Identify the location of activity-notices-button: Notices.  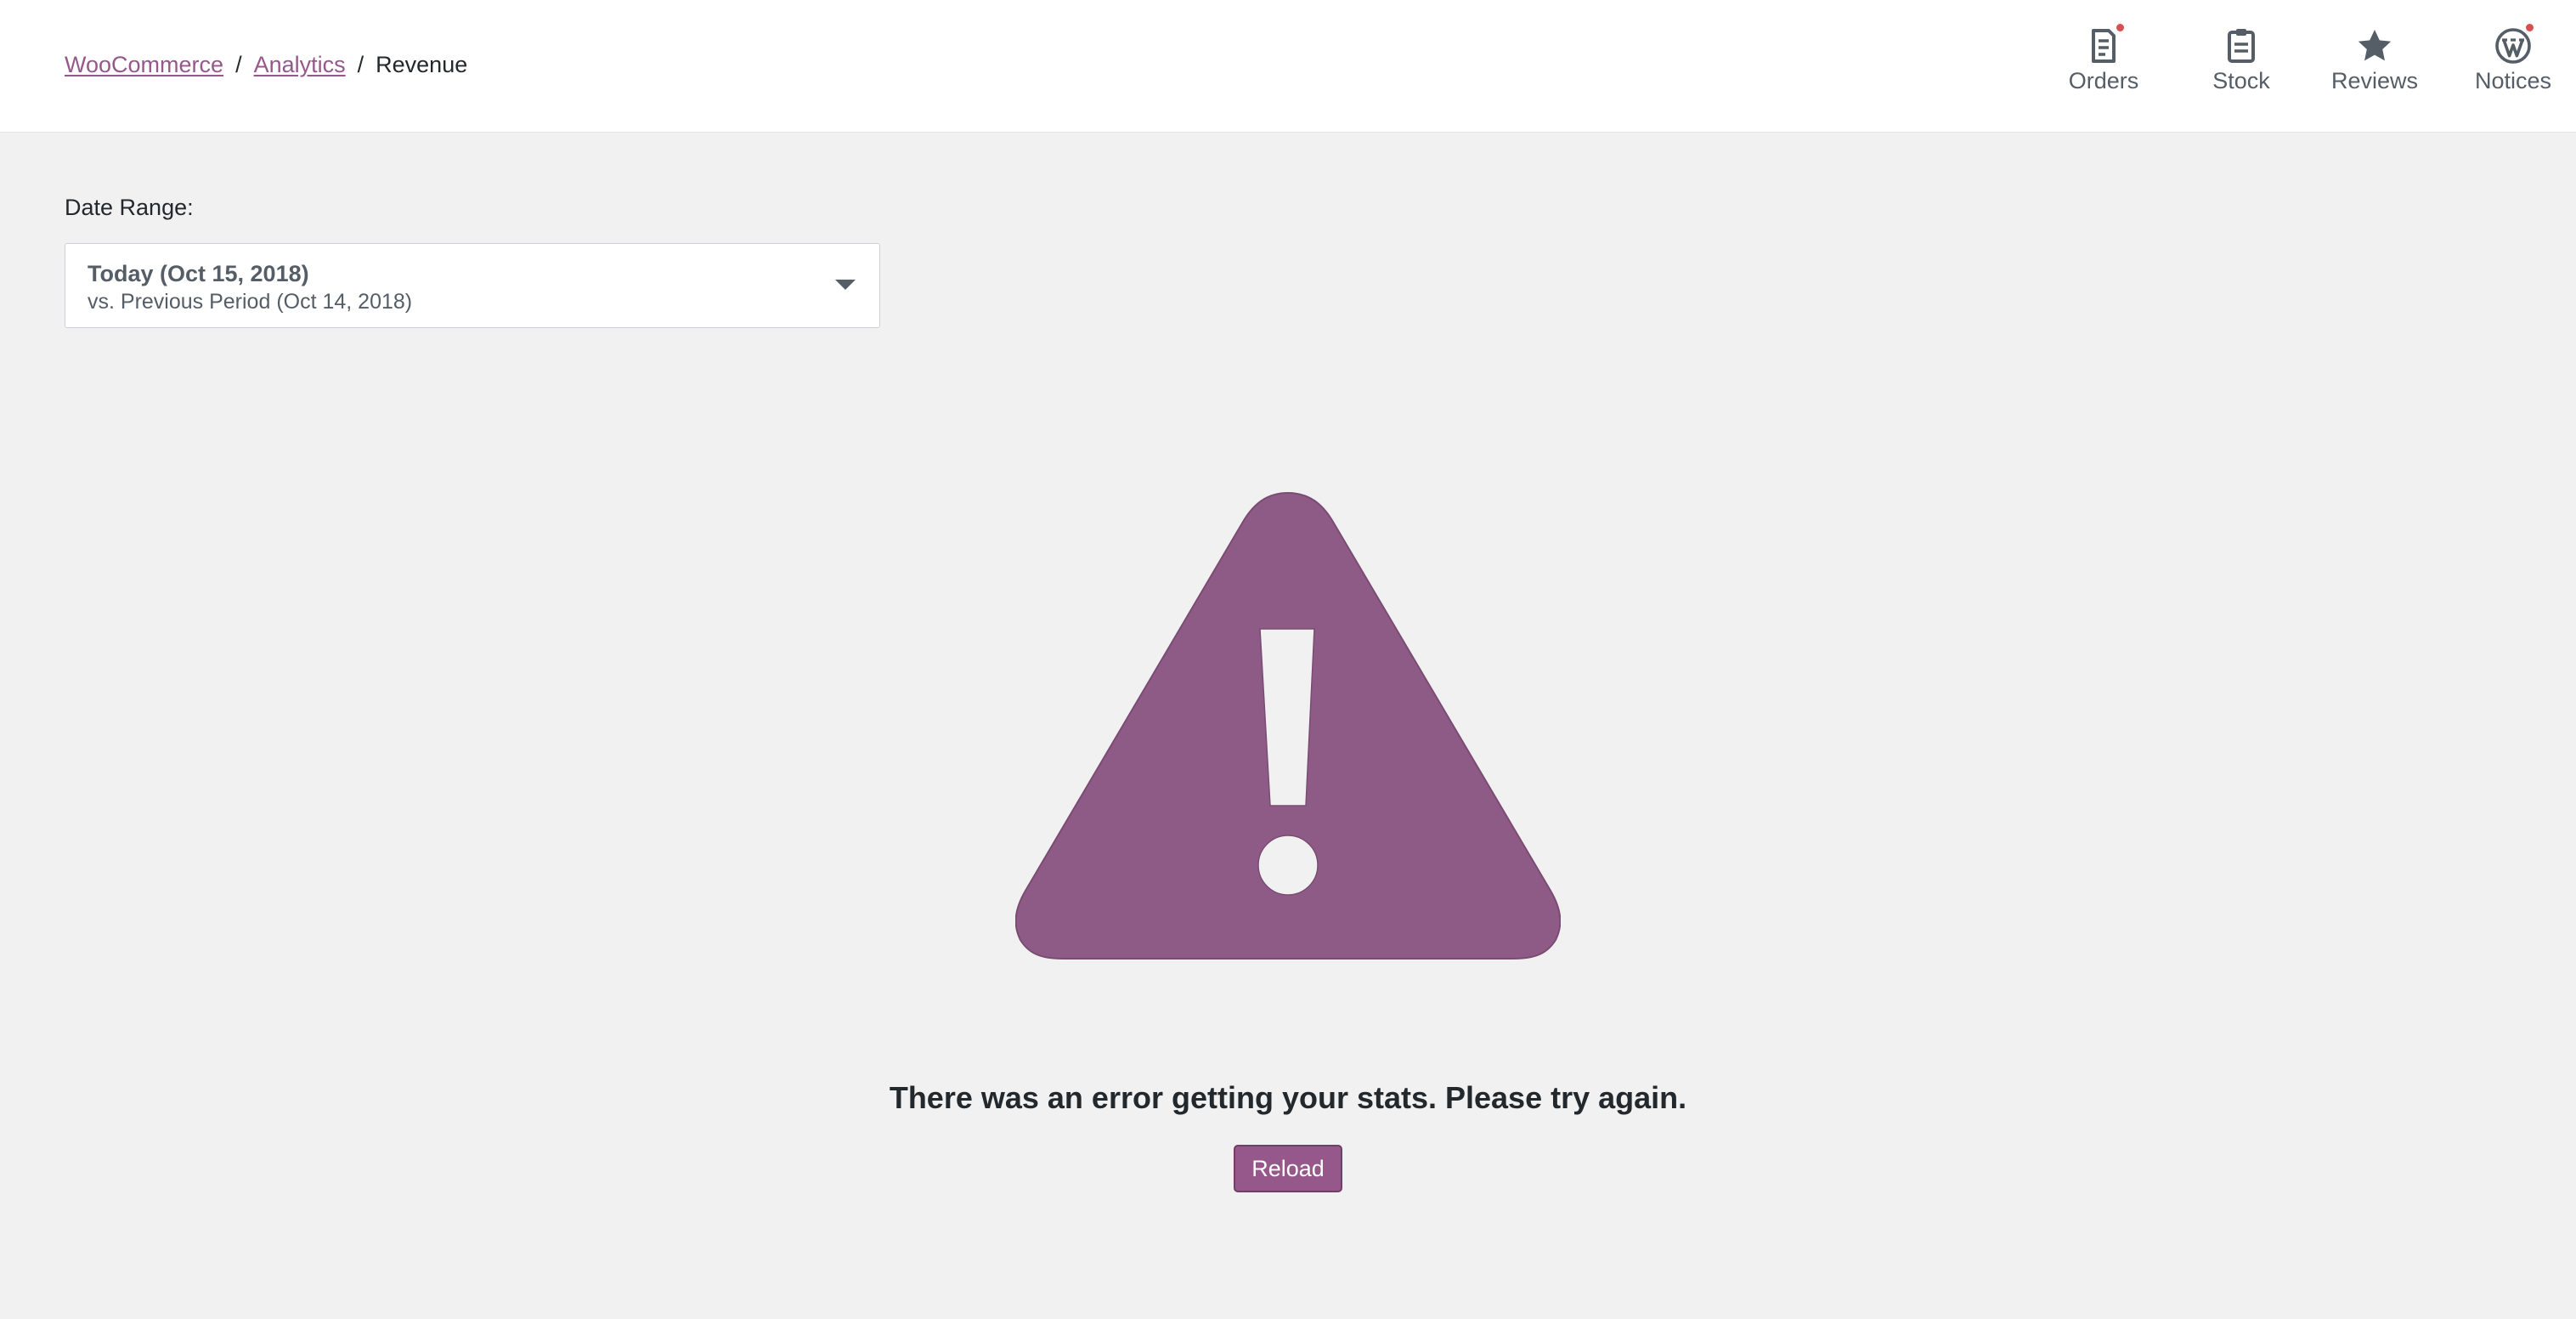
(2513, 58).